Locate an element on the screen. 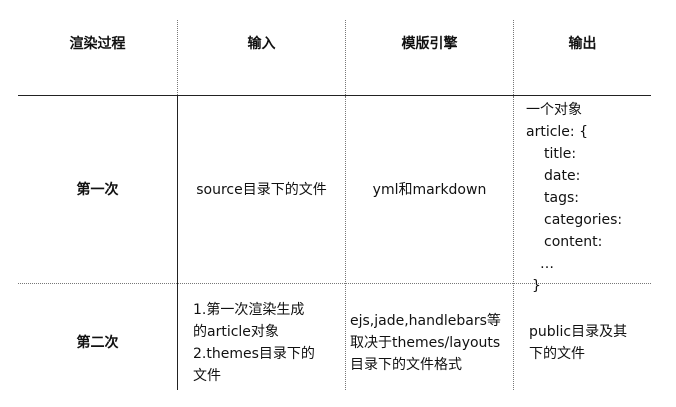 The height and width of the screenshot is (407, 676). row2-input-line-2: 的article对象 is located at coordinates (236, 332).